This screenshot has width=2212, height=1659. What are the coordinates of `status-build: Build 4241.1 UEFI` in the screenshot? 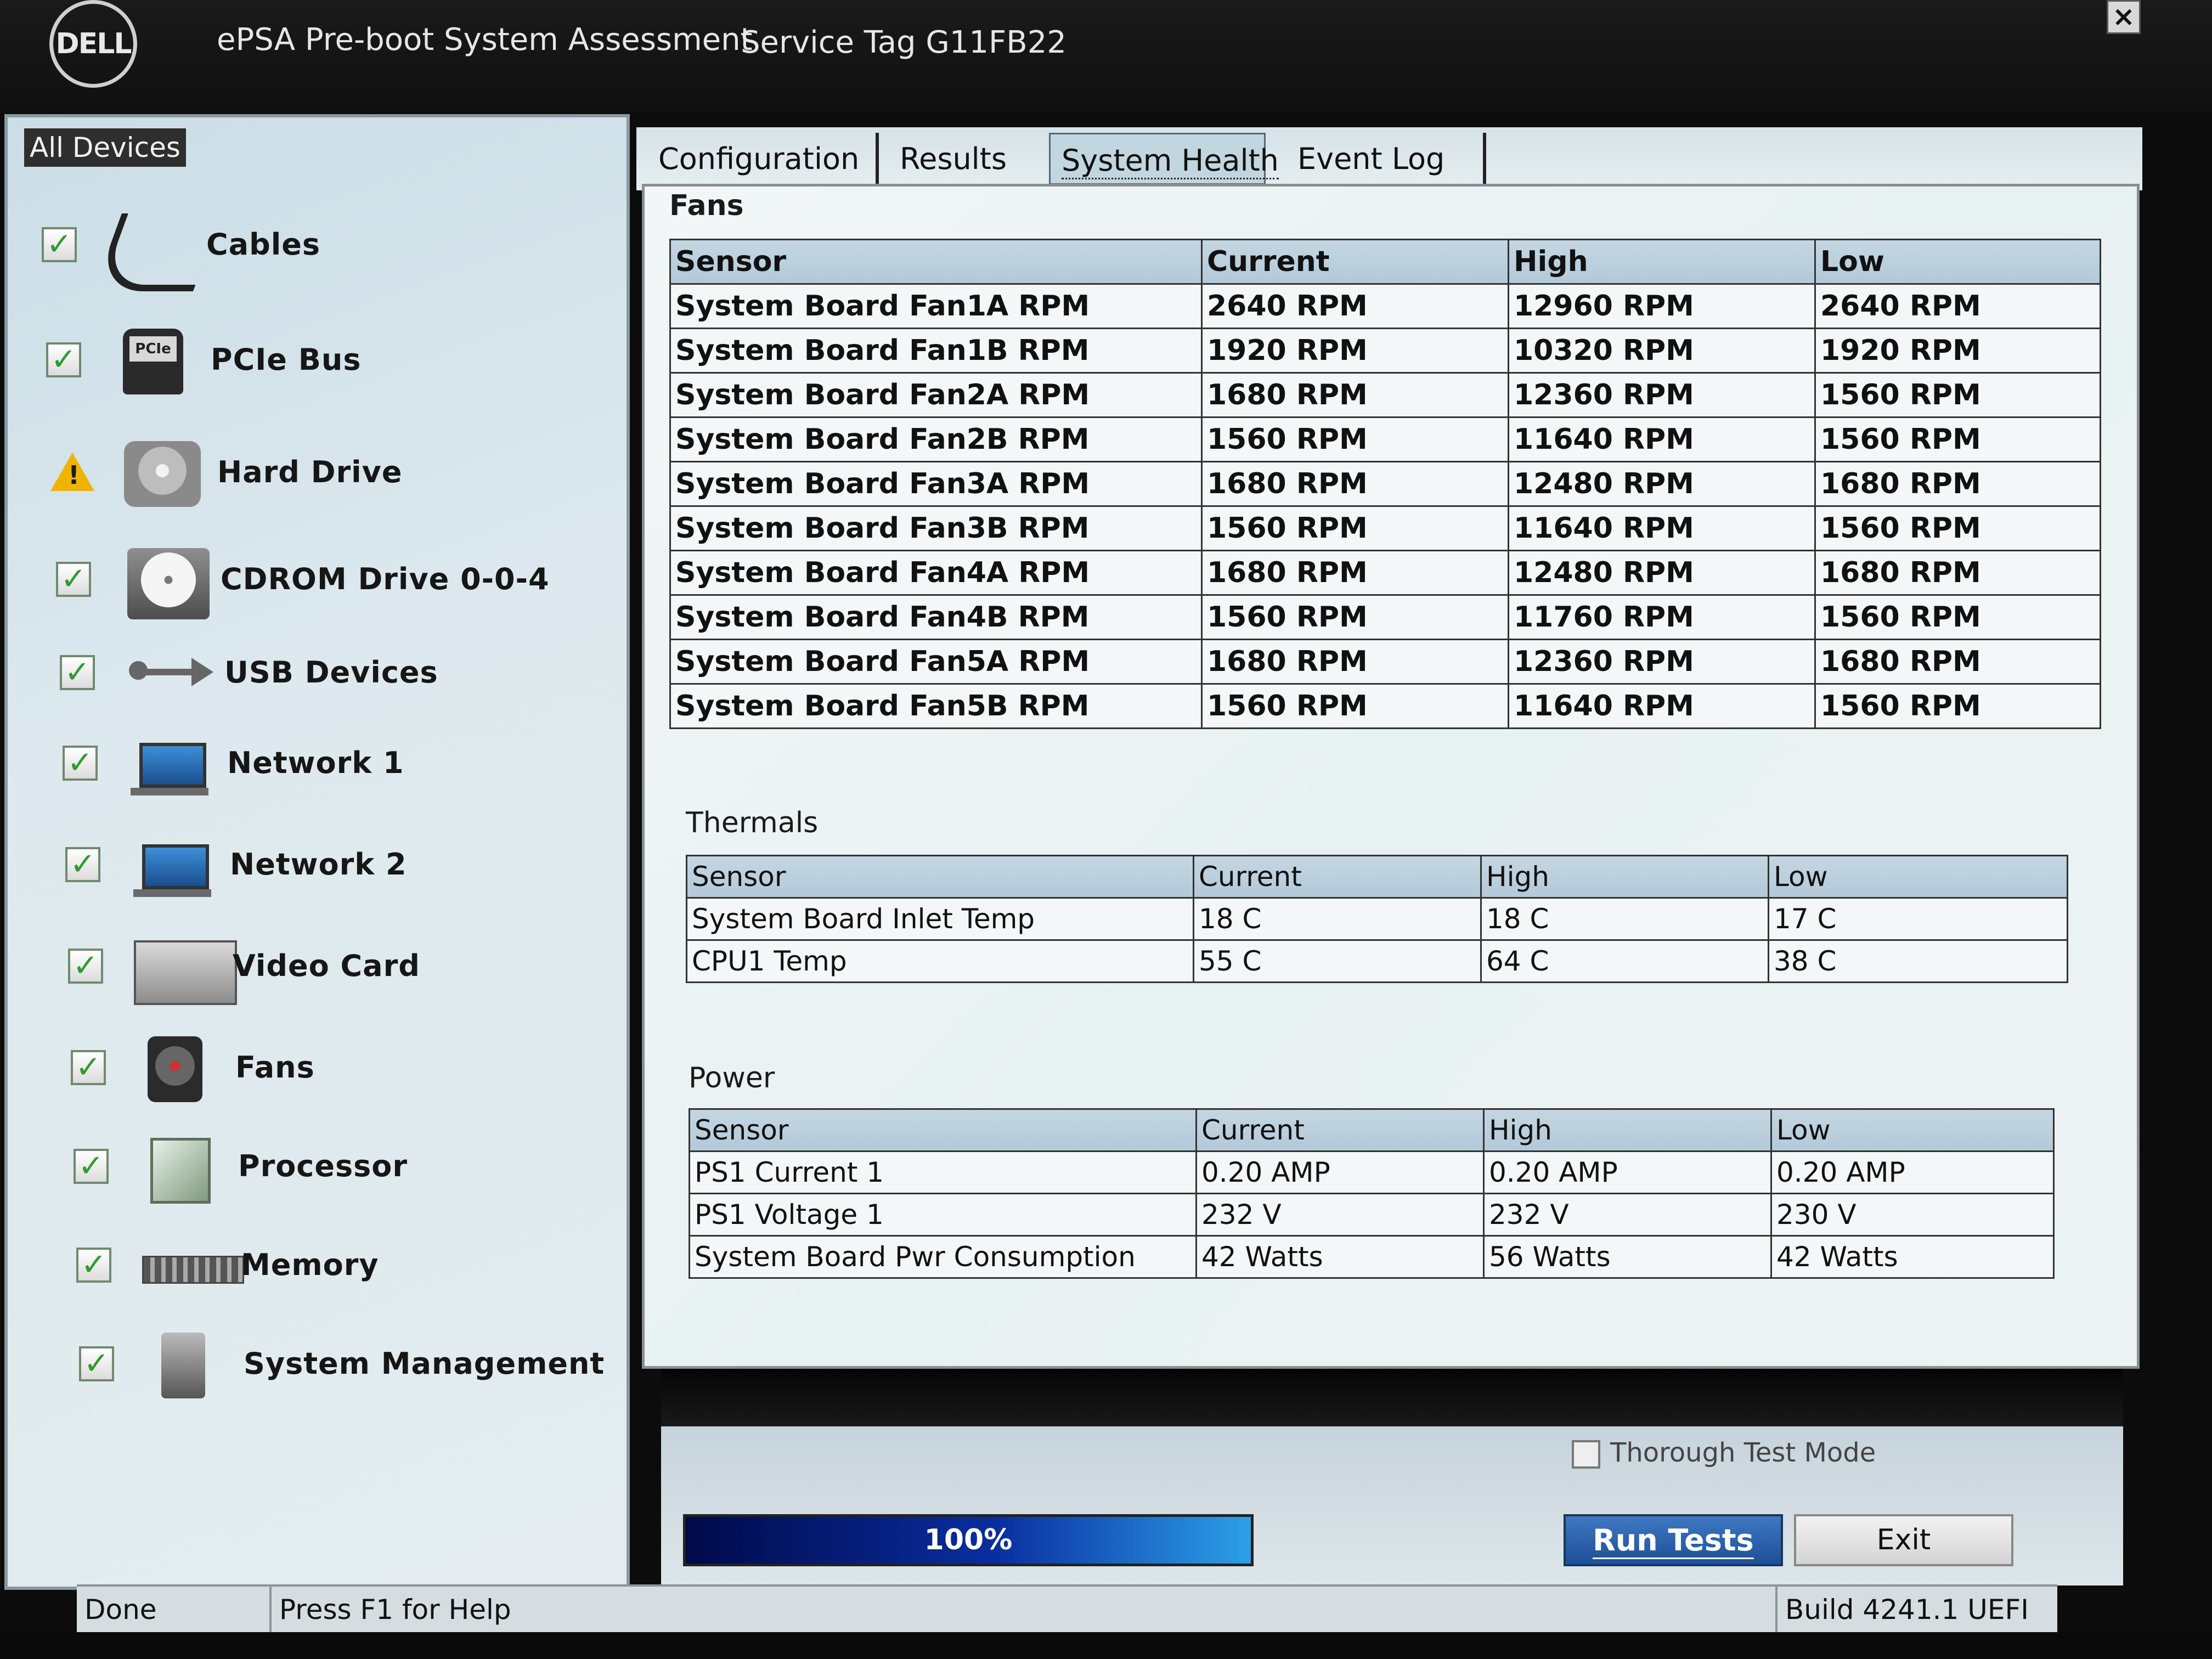 It's located at (1907, 1610).